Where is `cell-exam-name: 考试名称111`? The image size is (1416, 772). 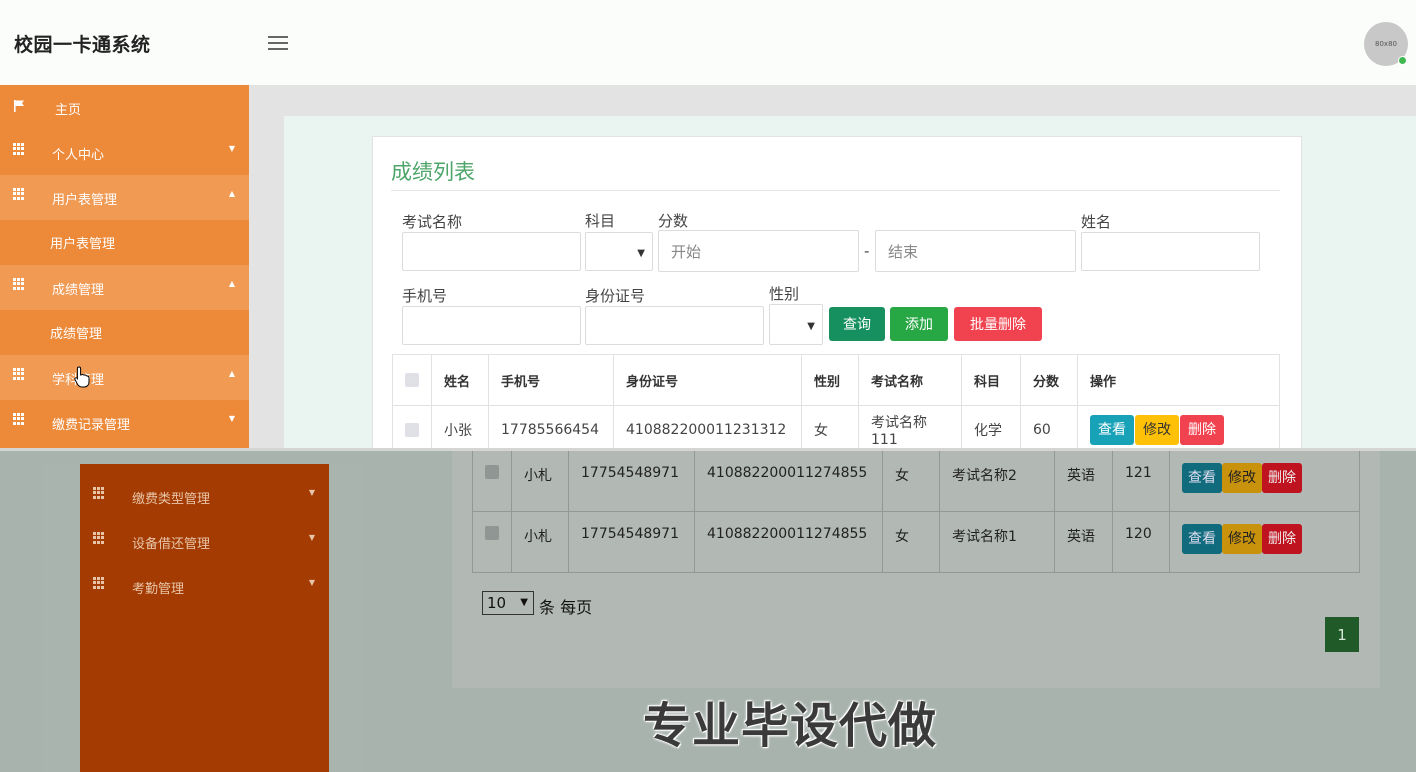 cell-exam-name: 考试名称111 is located at coordinates (910, 429).